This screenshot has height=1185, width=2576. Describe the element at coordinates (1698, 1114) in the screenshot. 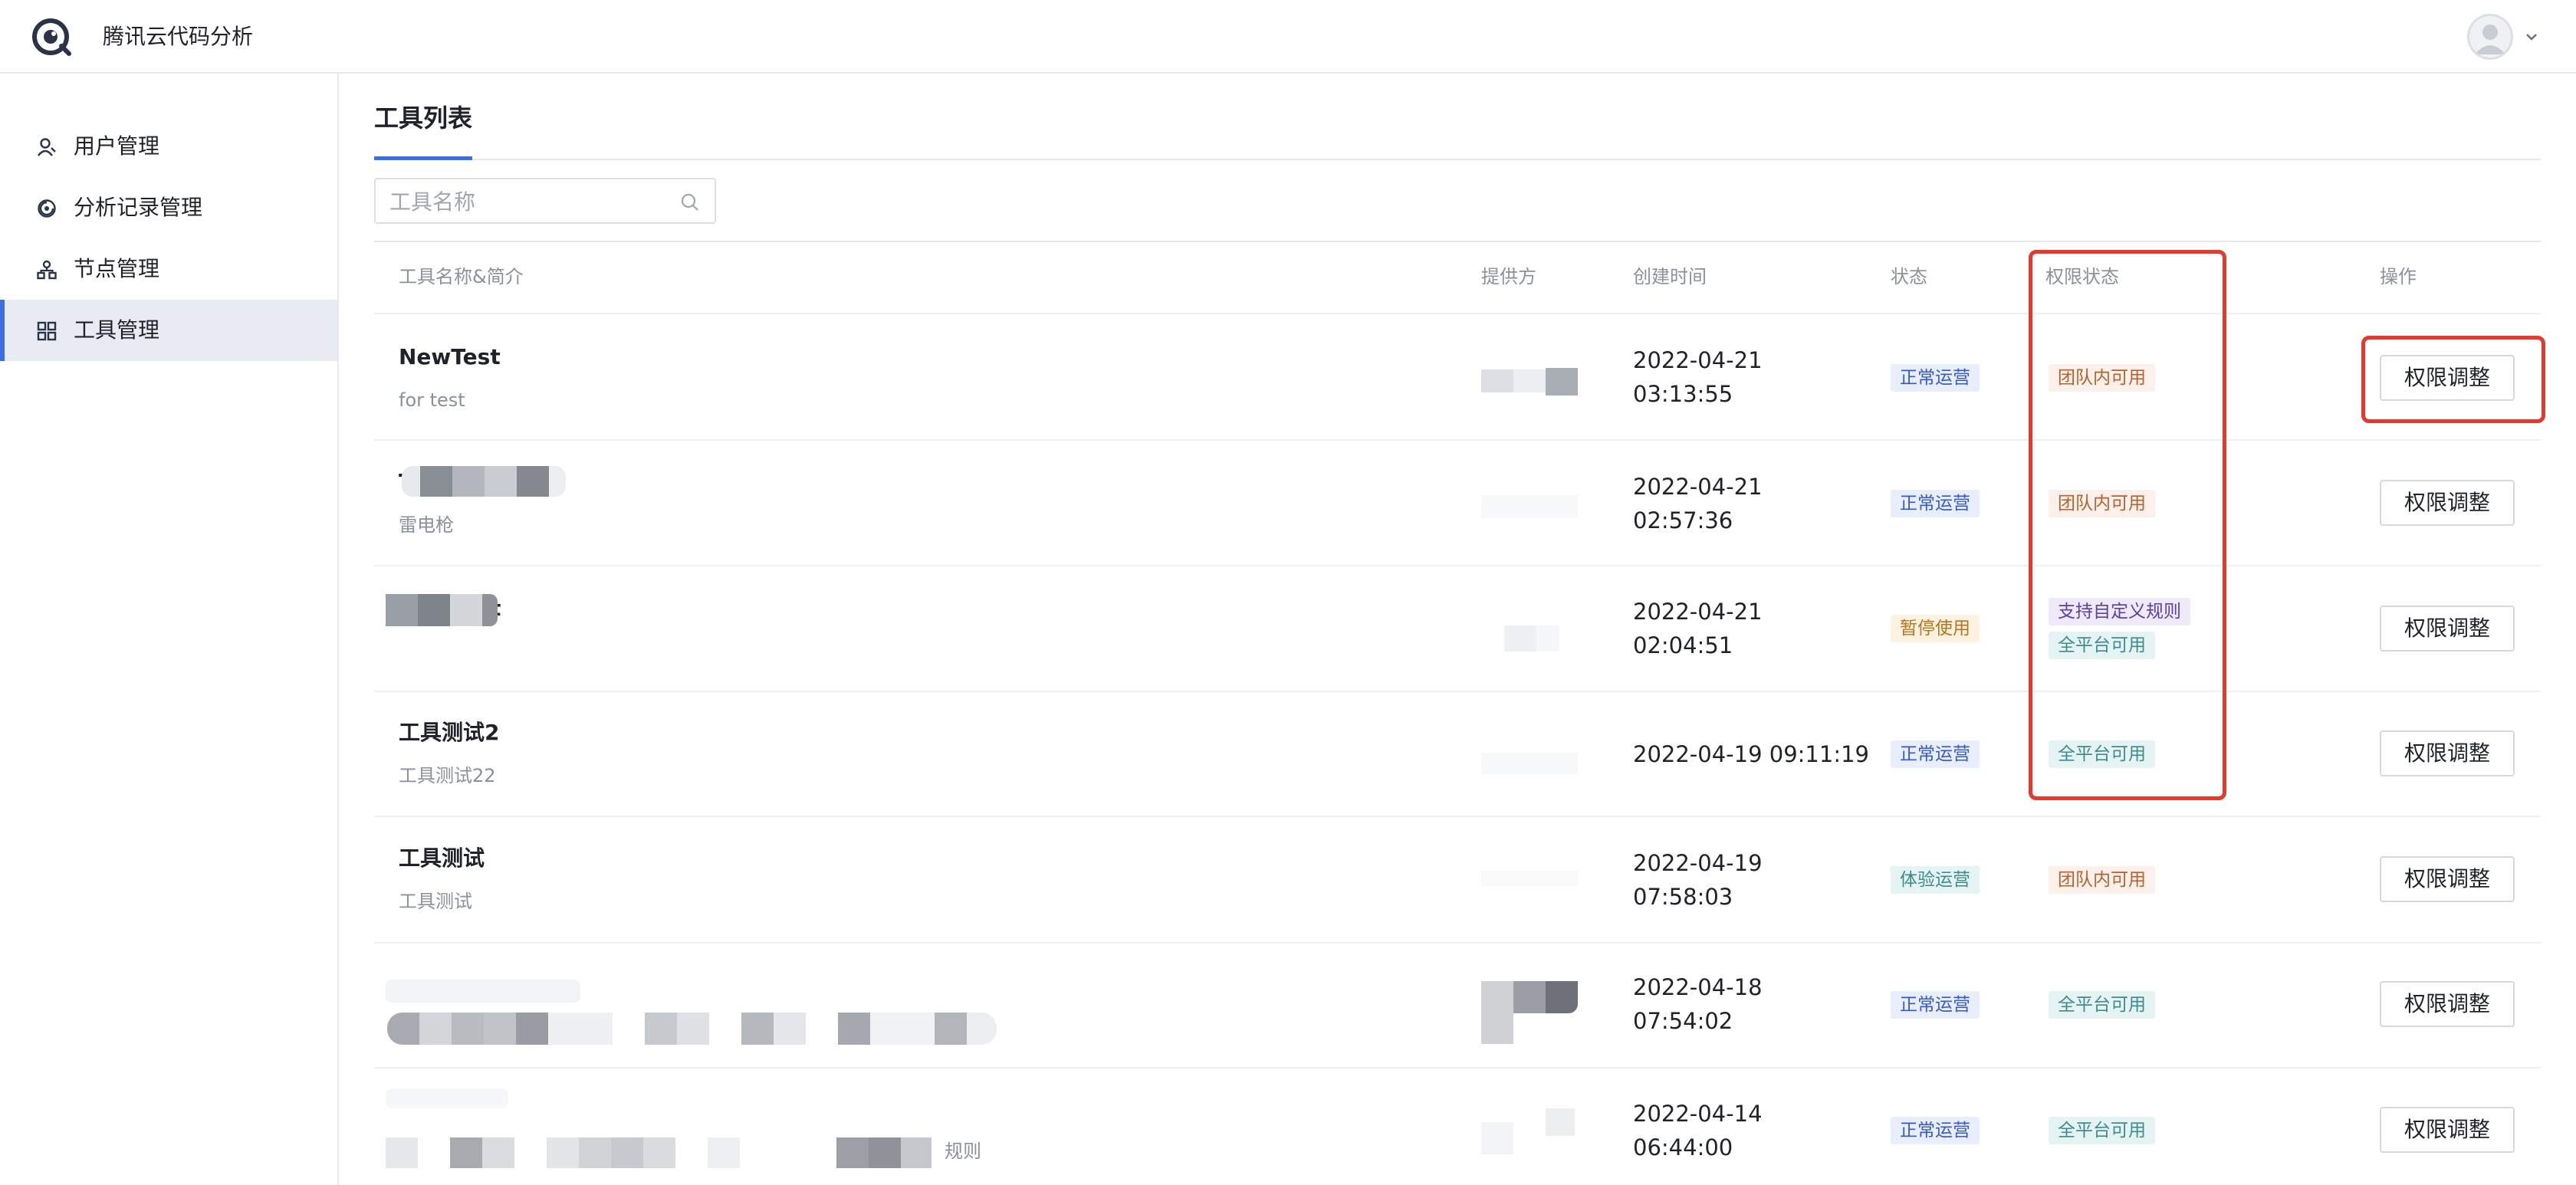

I see `created-date: 2022-04-14` at that location.